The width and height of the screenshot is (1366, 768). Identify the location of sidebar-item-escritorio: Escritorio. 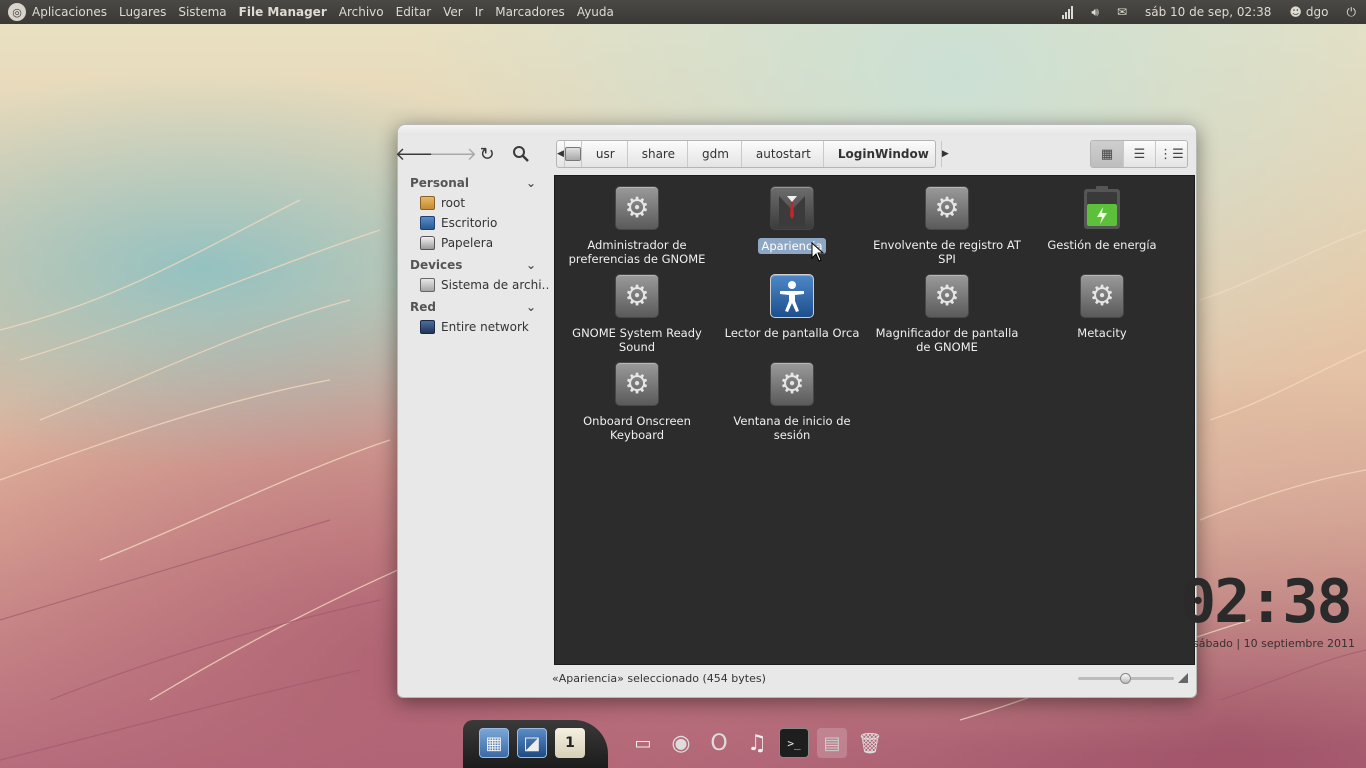
(473, 223).